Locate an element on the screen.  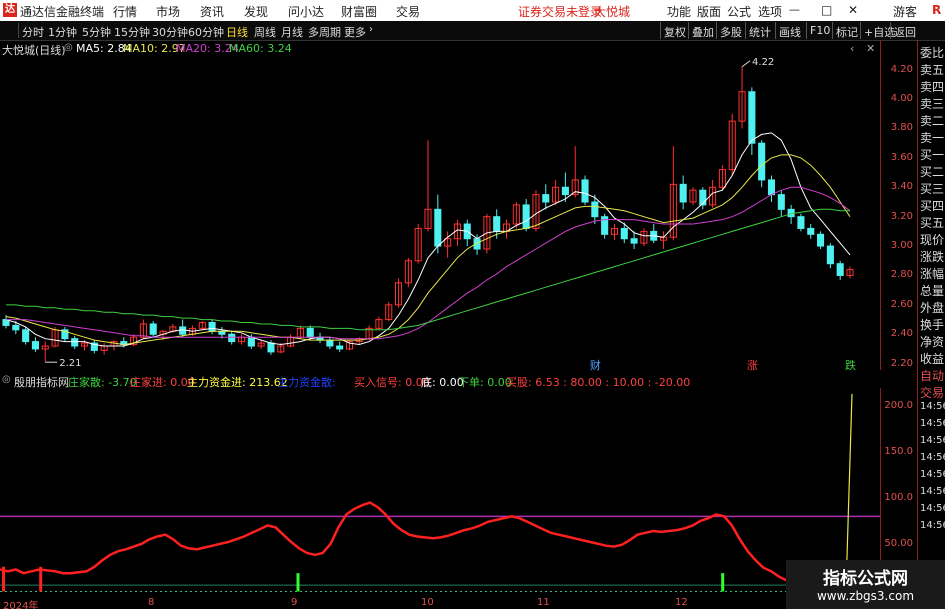
date-label: 11 is located at coordinates (543, 602).